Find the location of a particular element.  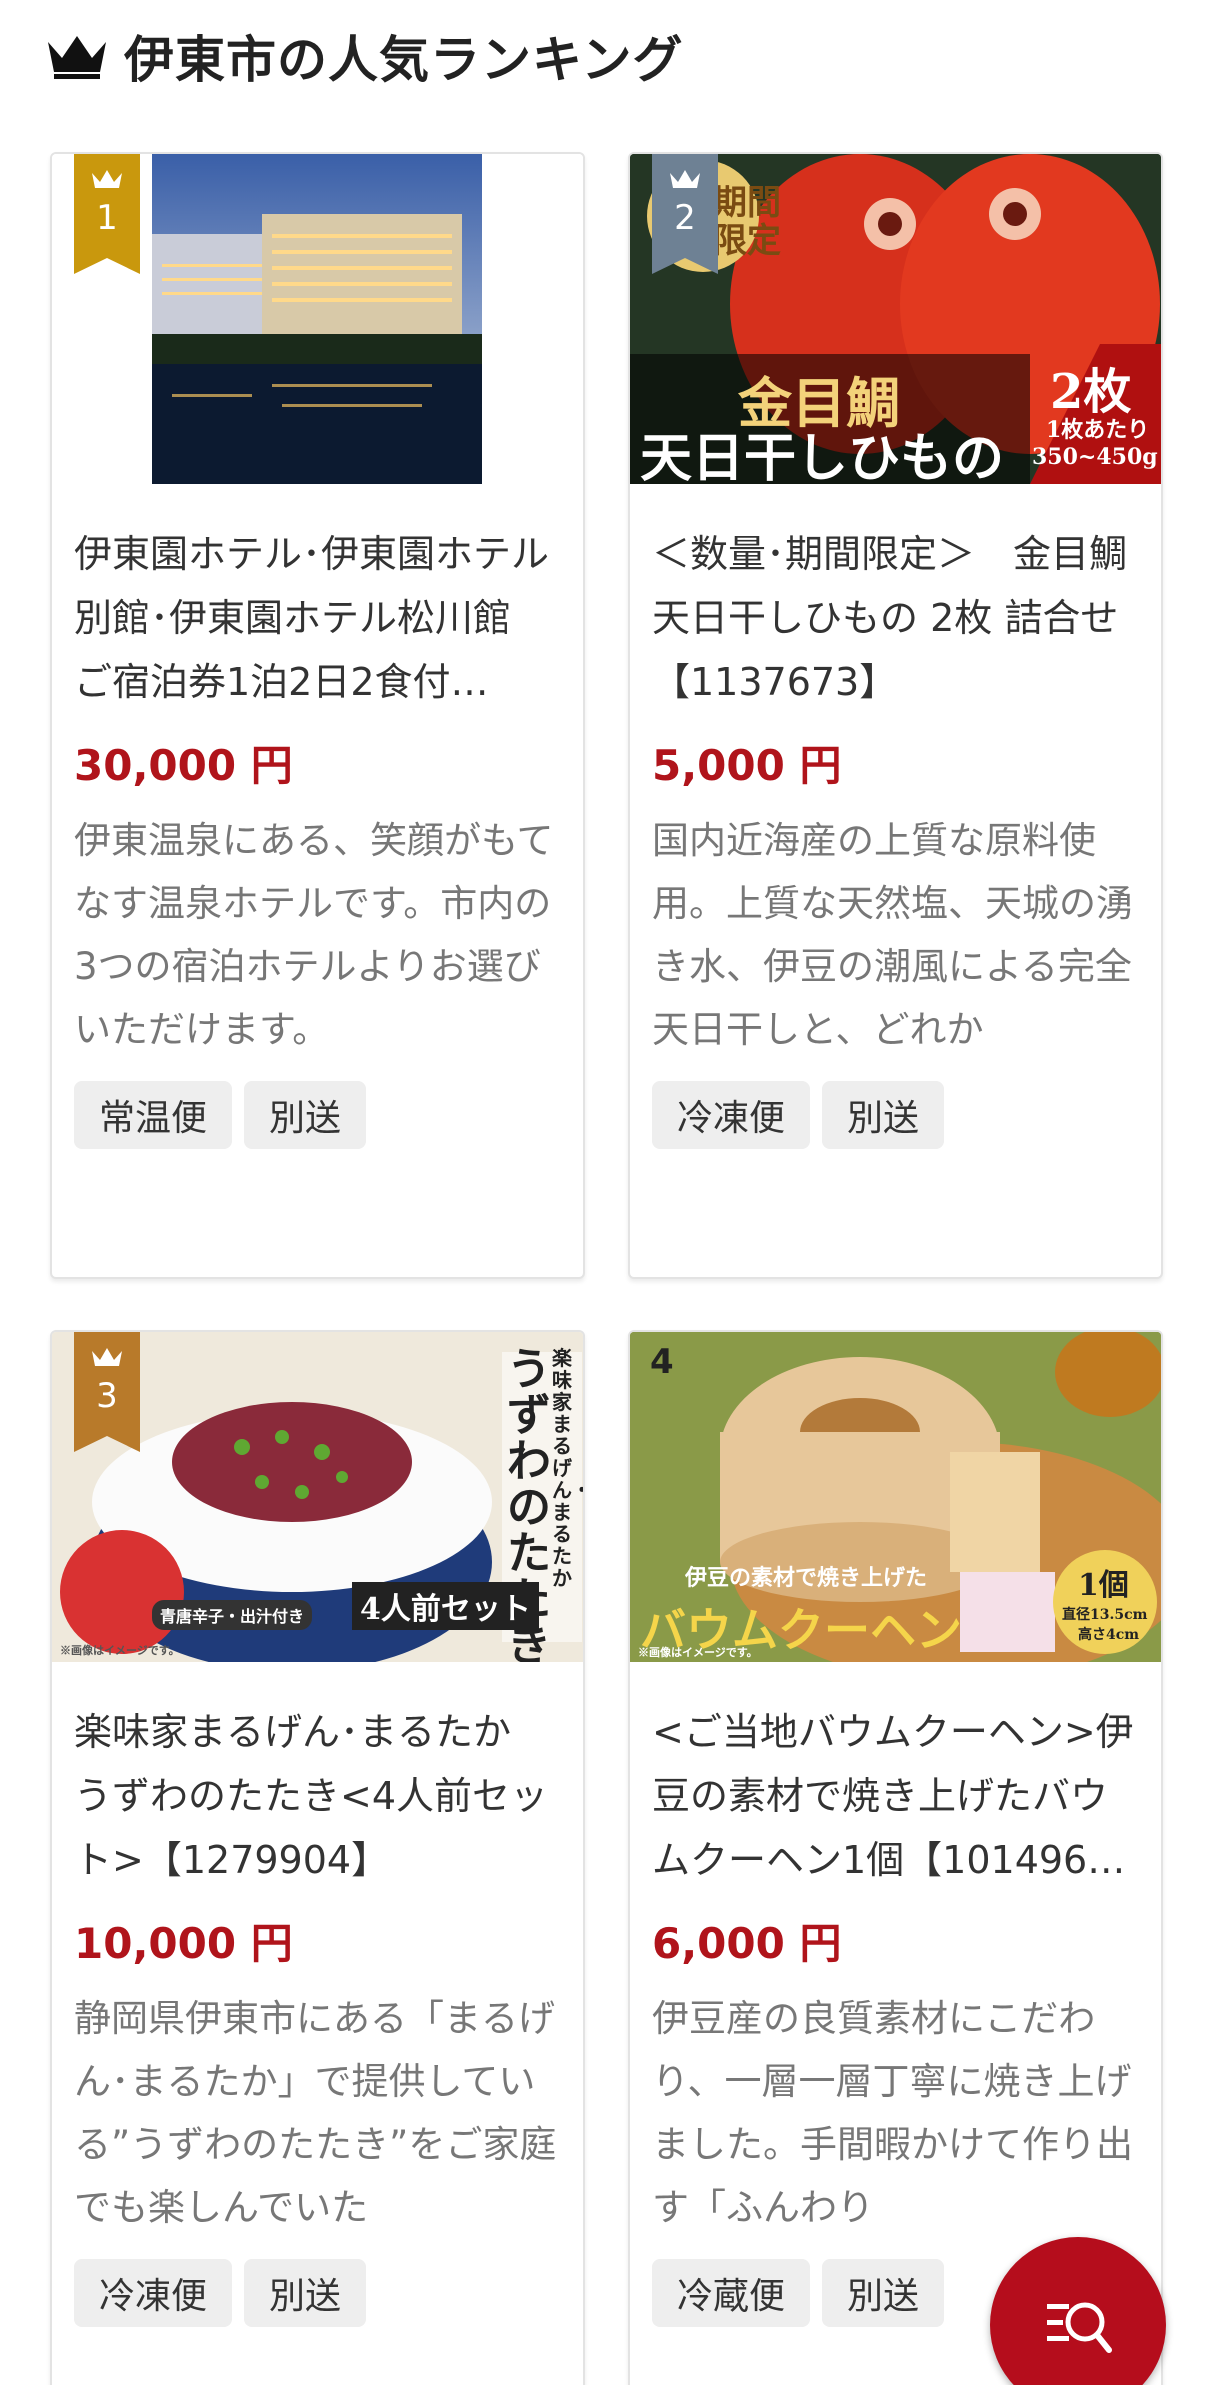

image-subtitle-text: 天日干しひもの is located at coordinates (822, 456).